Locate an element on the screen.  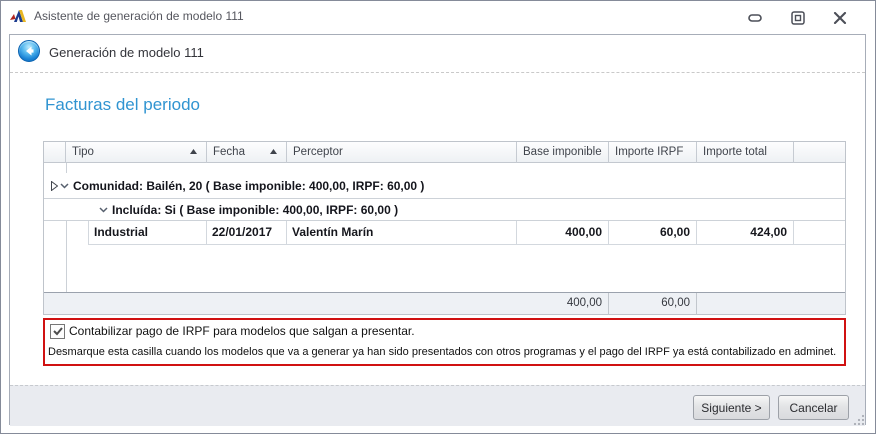
maximize-button is located at coordinates (798, 18).